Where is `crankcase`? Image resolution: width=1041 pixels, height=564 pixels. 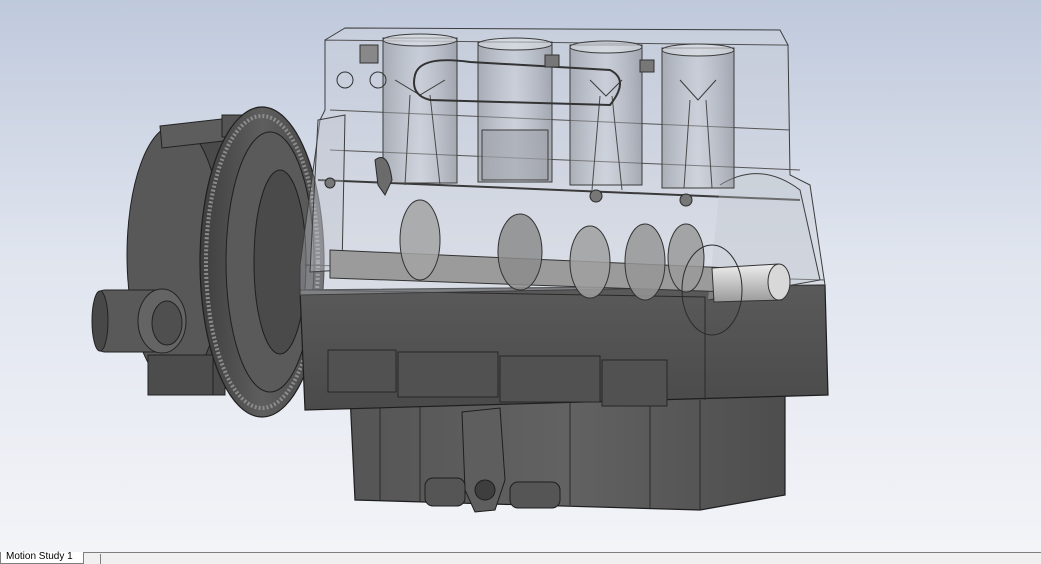 crankcase is located at coordinates (564, 347).